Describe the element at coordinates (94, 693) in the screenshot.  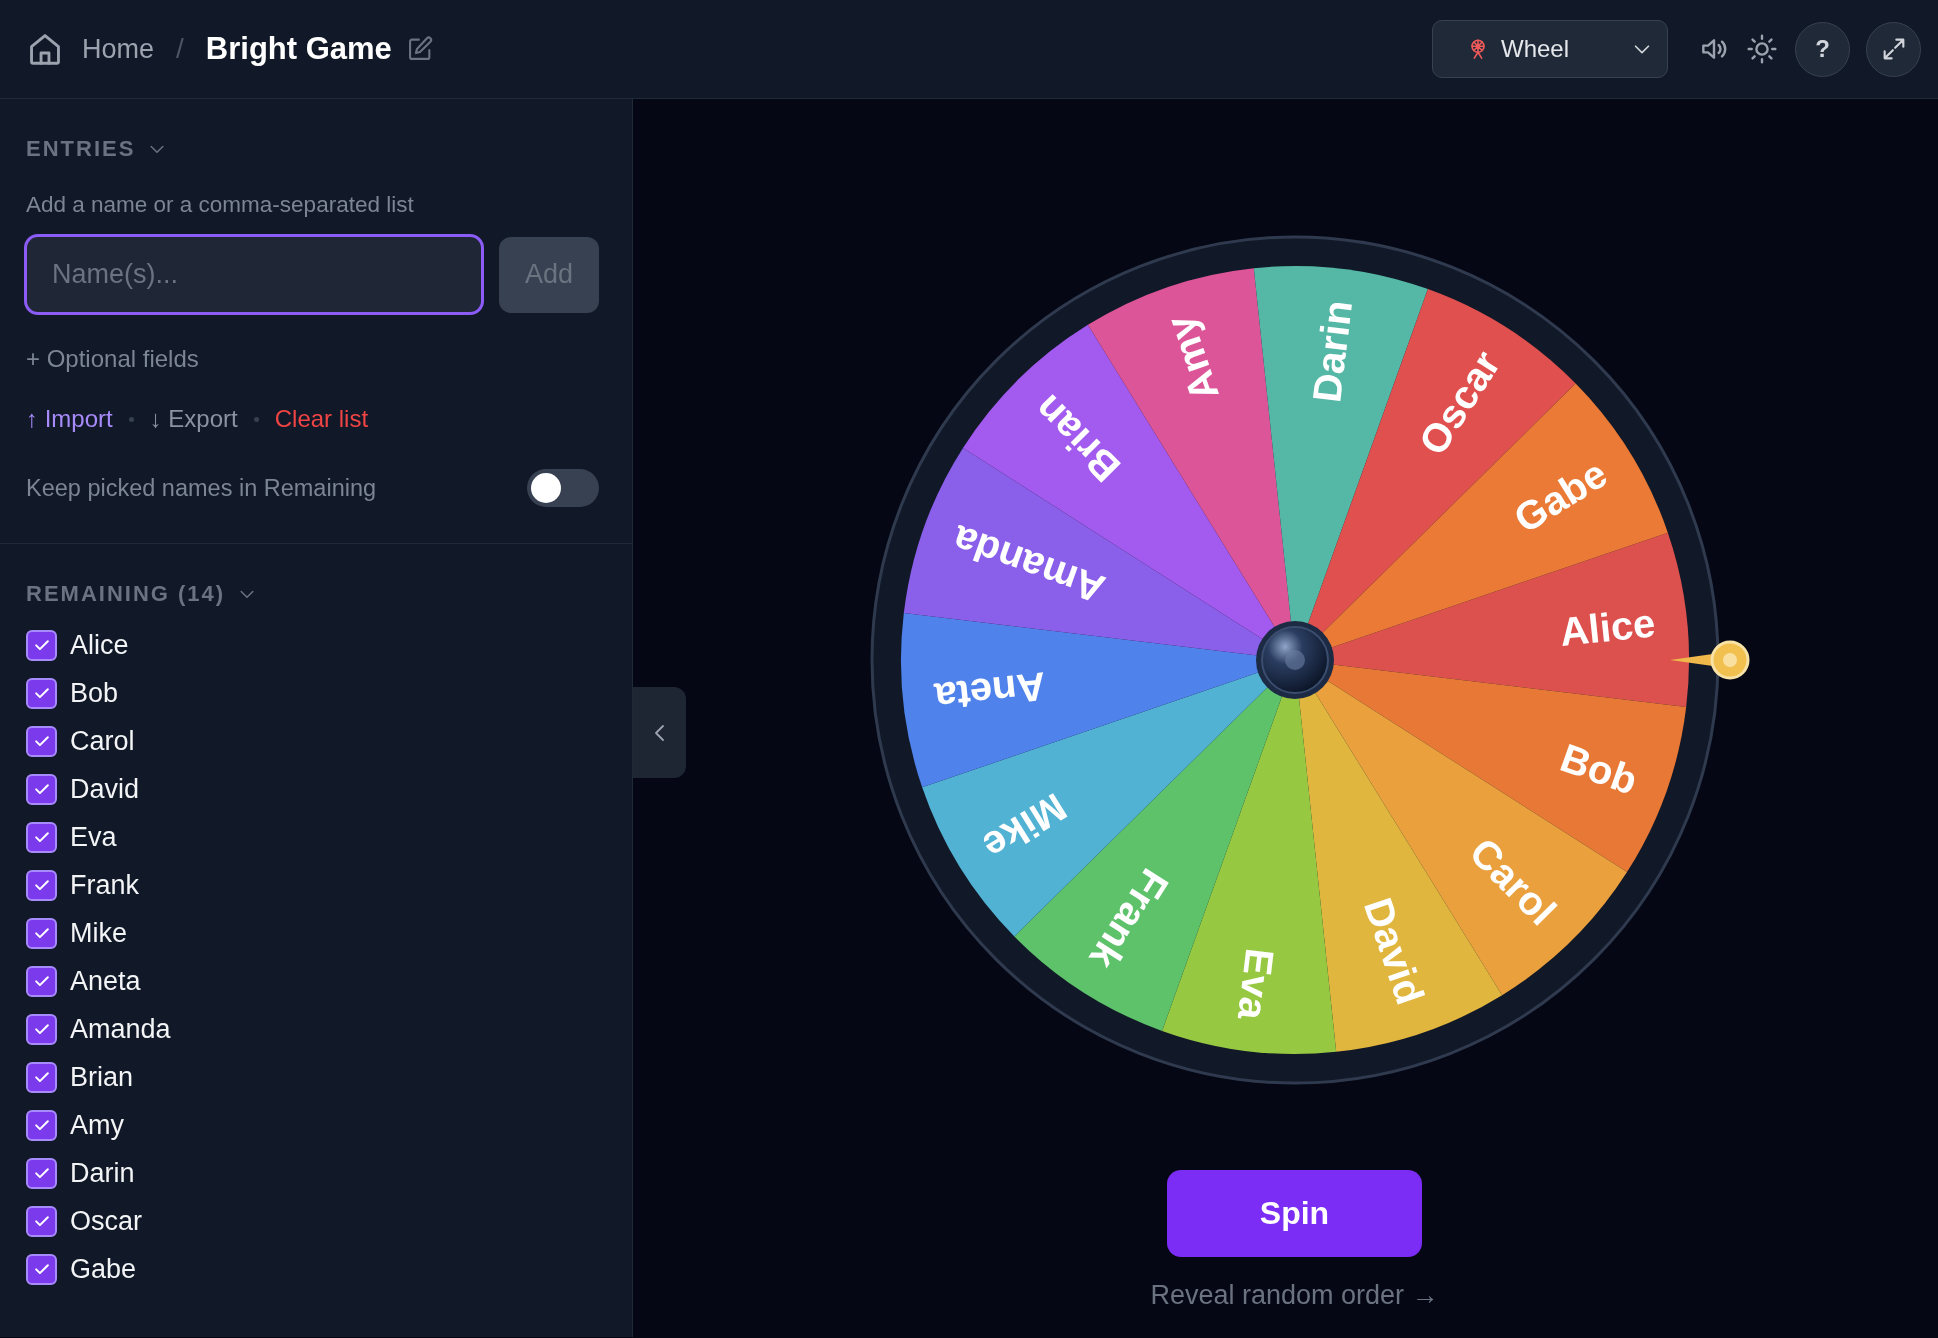
I see `entry-name: Bob` at that location.